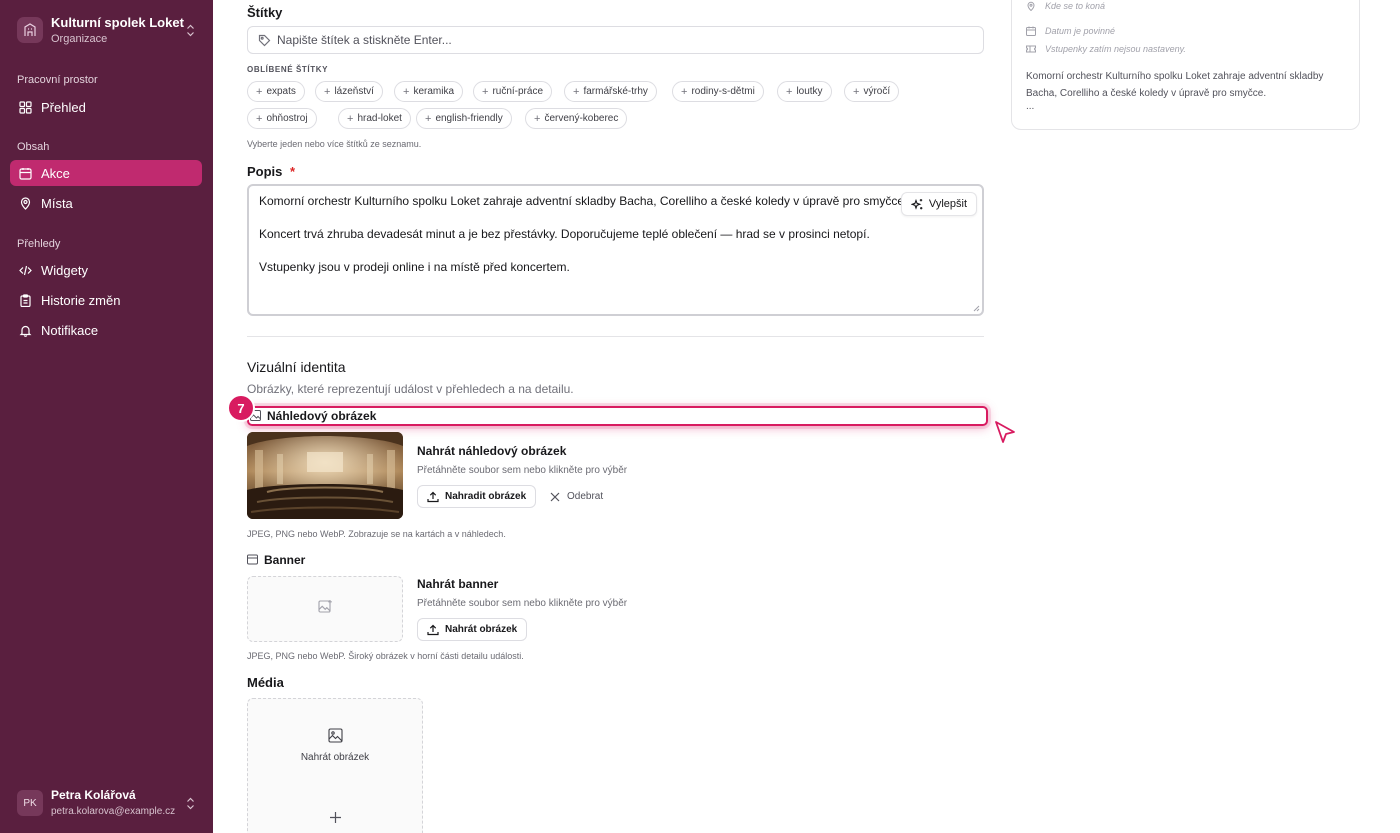 This screenshot has height=833, width=1400. Describe the element at coordinates (576, 118) in the screenshot. I see `tag-chip: + červený-koberec` at that location.